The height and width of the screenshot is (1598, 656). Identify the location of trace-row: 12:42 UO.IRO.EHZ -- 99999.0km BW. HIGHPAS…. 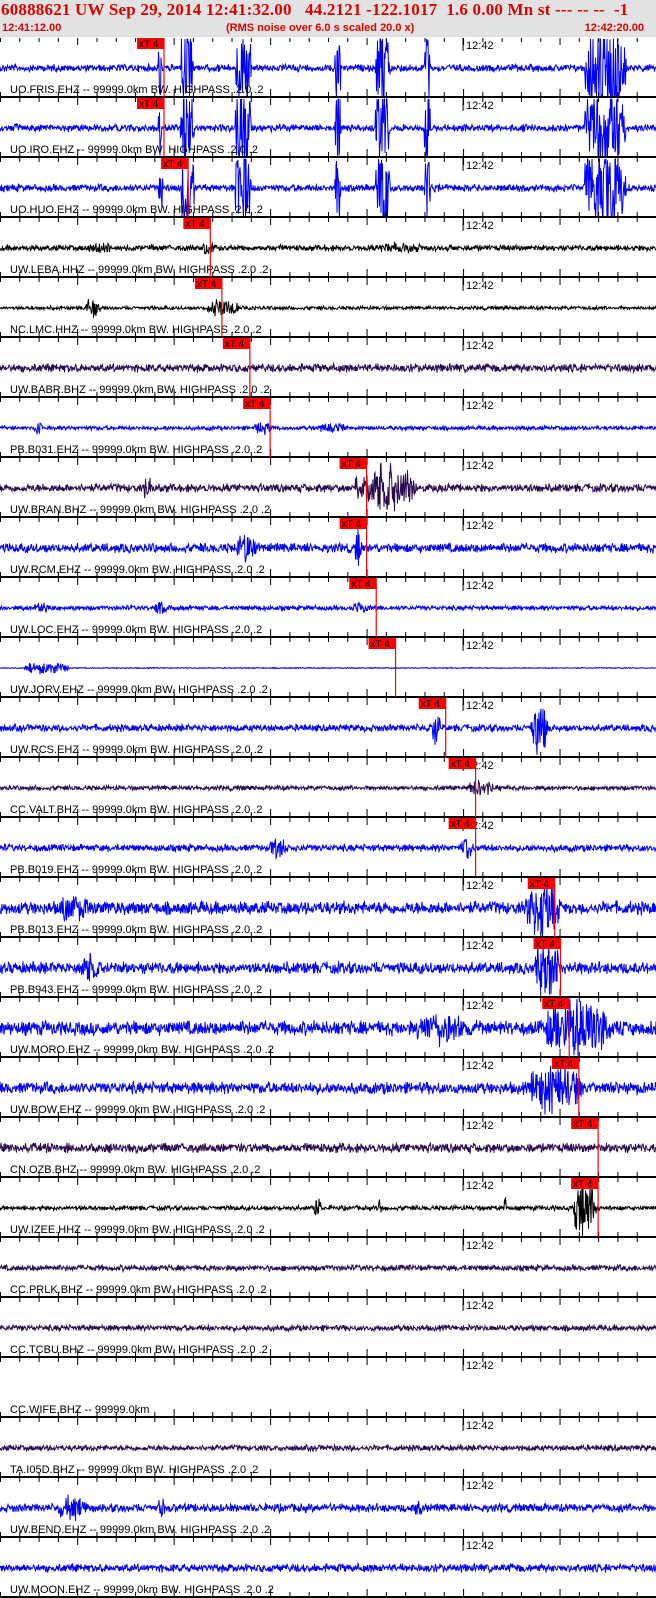
(328, 128).